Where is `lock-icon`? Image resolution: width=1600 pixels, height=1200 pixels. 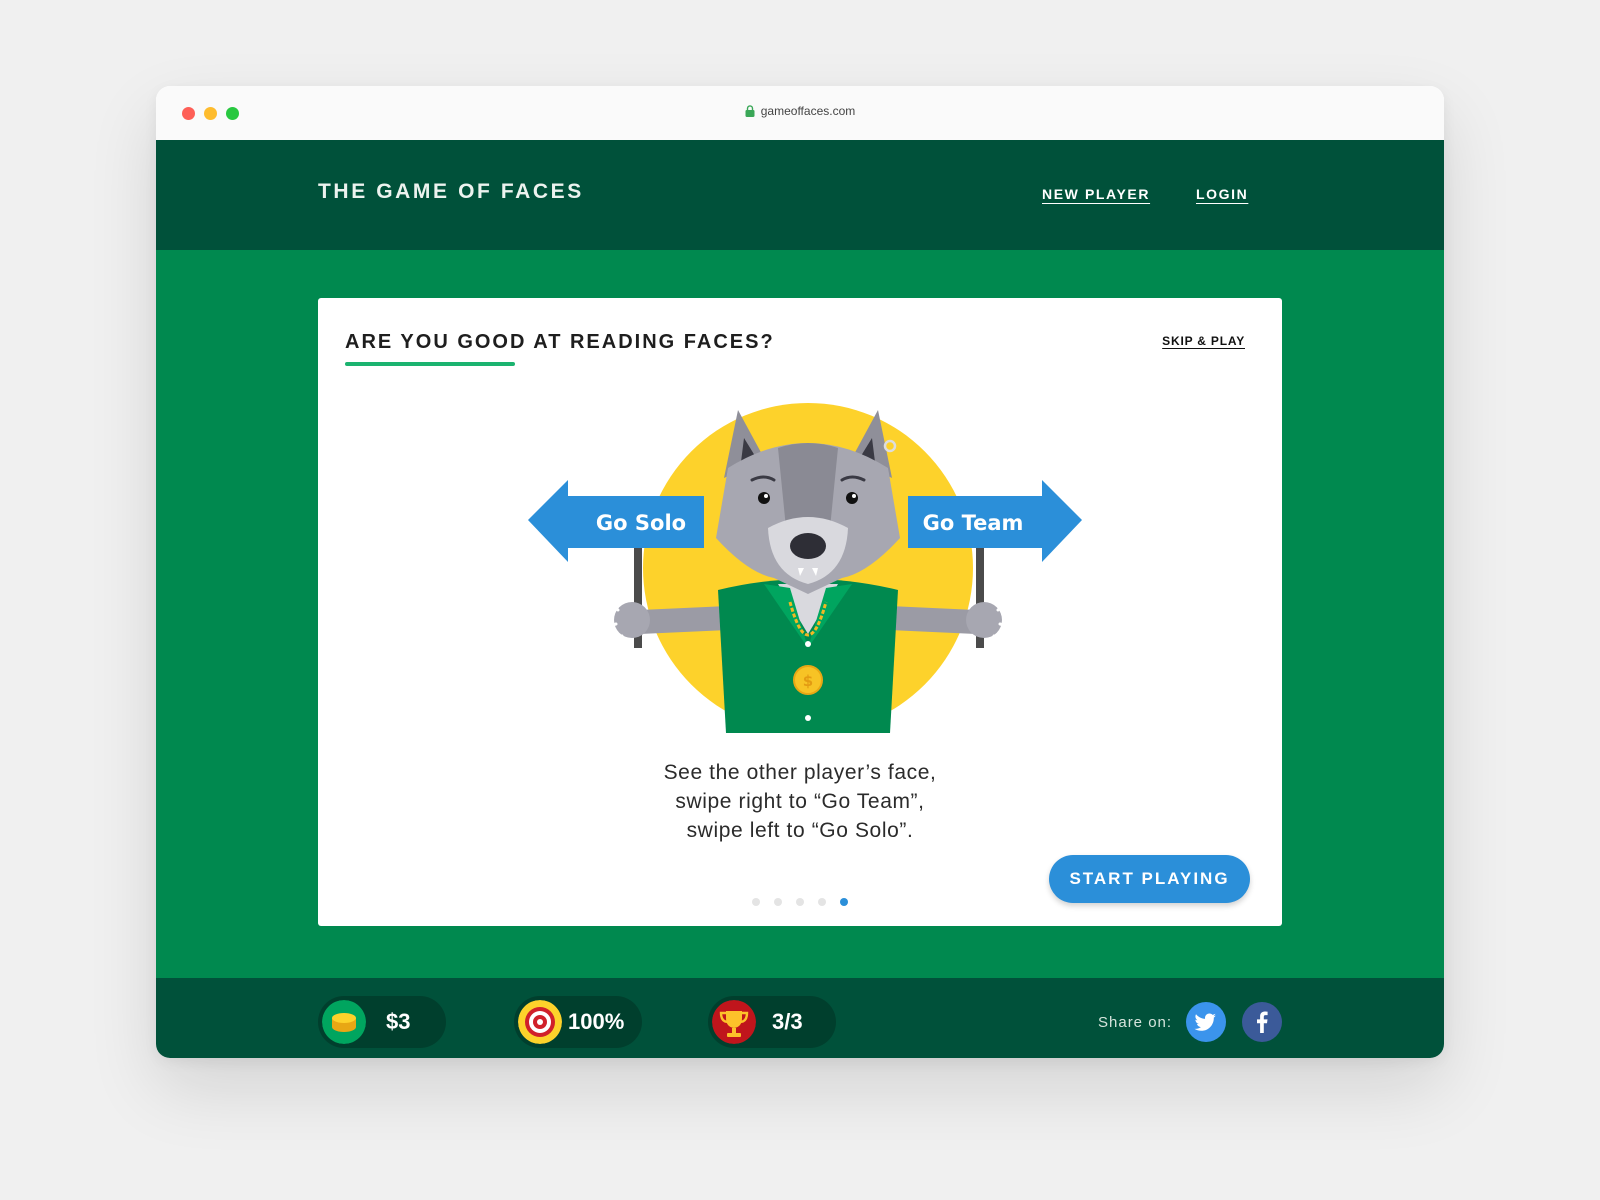
lock-icon is located at coordinates (750, 111).